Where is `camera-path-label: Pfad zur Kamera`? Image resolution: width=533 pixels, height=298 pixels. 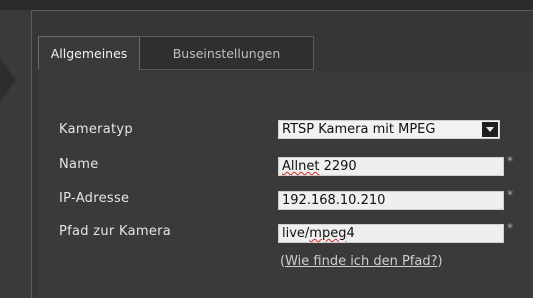 camera-path-label: Pfad zur Kamera is located at coordinates (115, 231).